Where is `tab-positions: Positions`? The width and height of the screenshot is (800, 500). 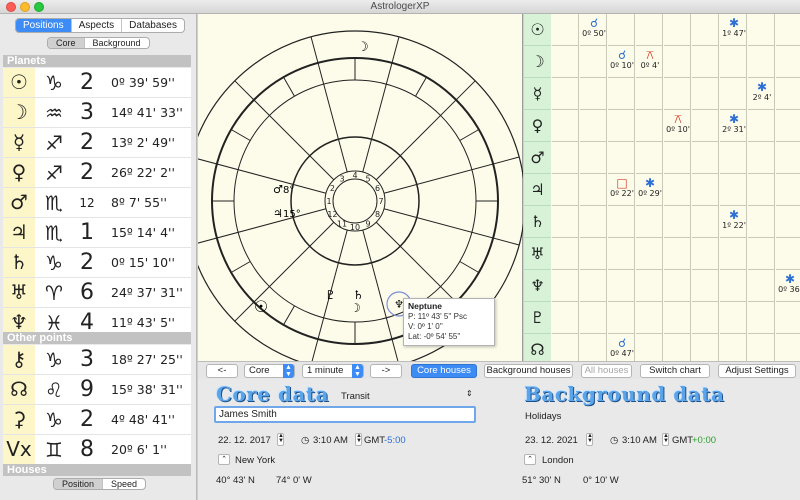
tab-positions: Positions is located at coordinates (43, 25).